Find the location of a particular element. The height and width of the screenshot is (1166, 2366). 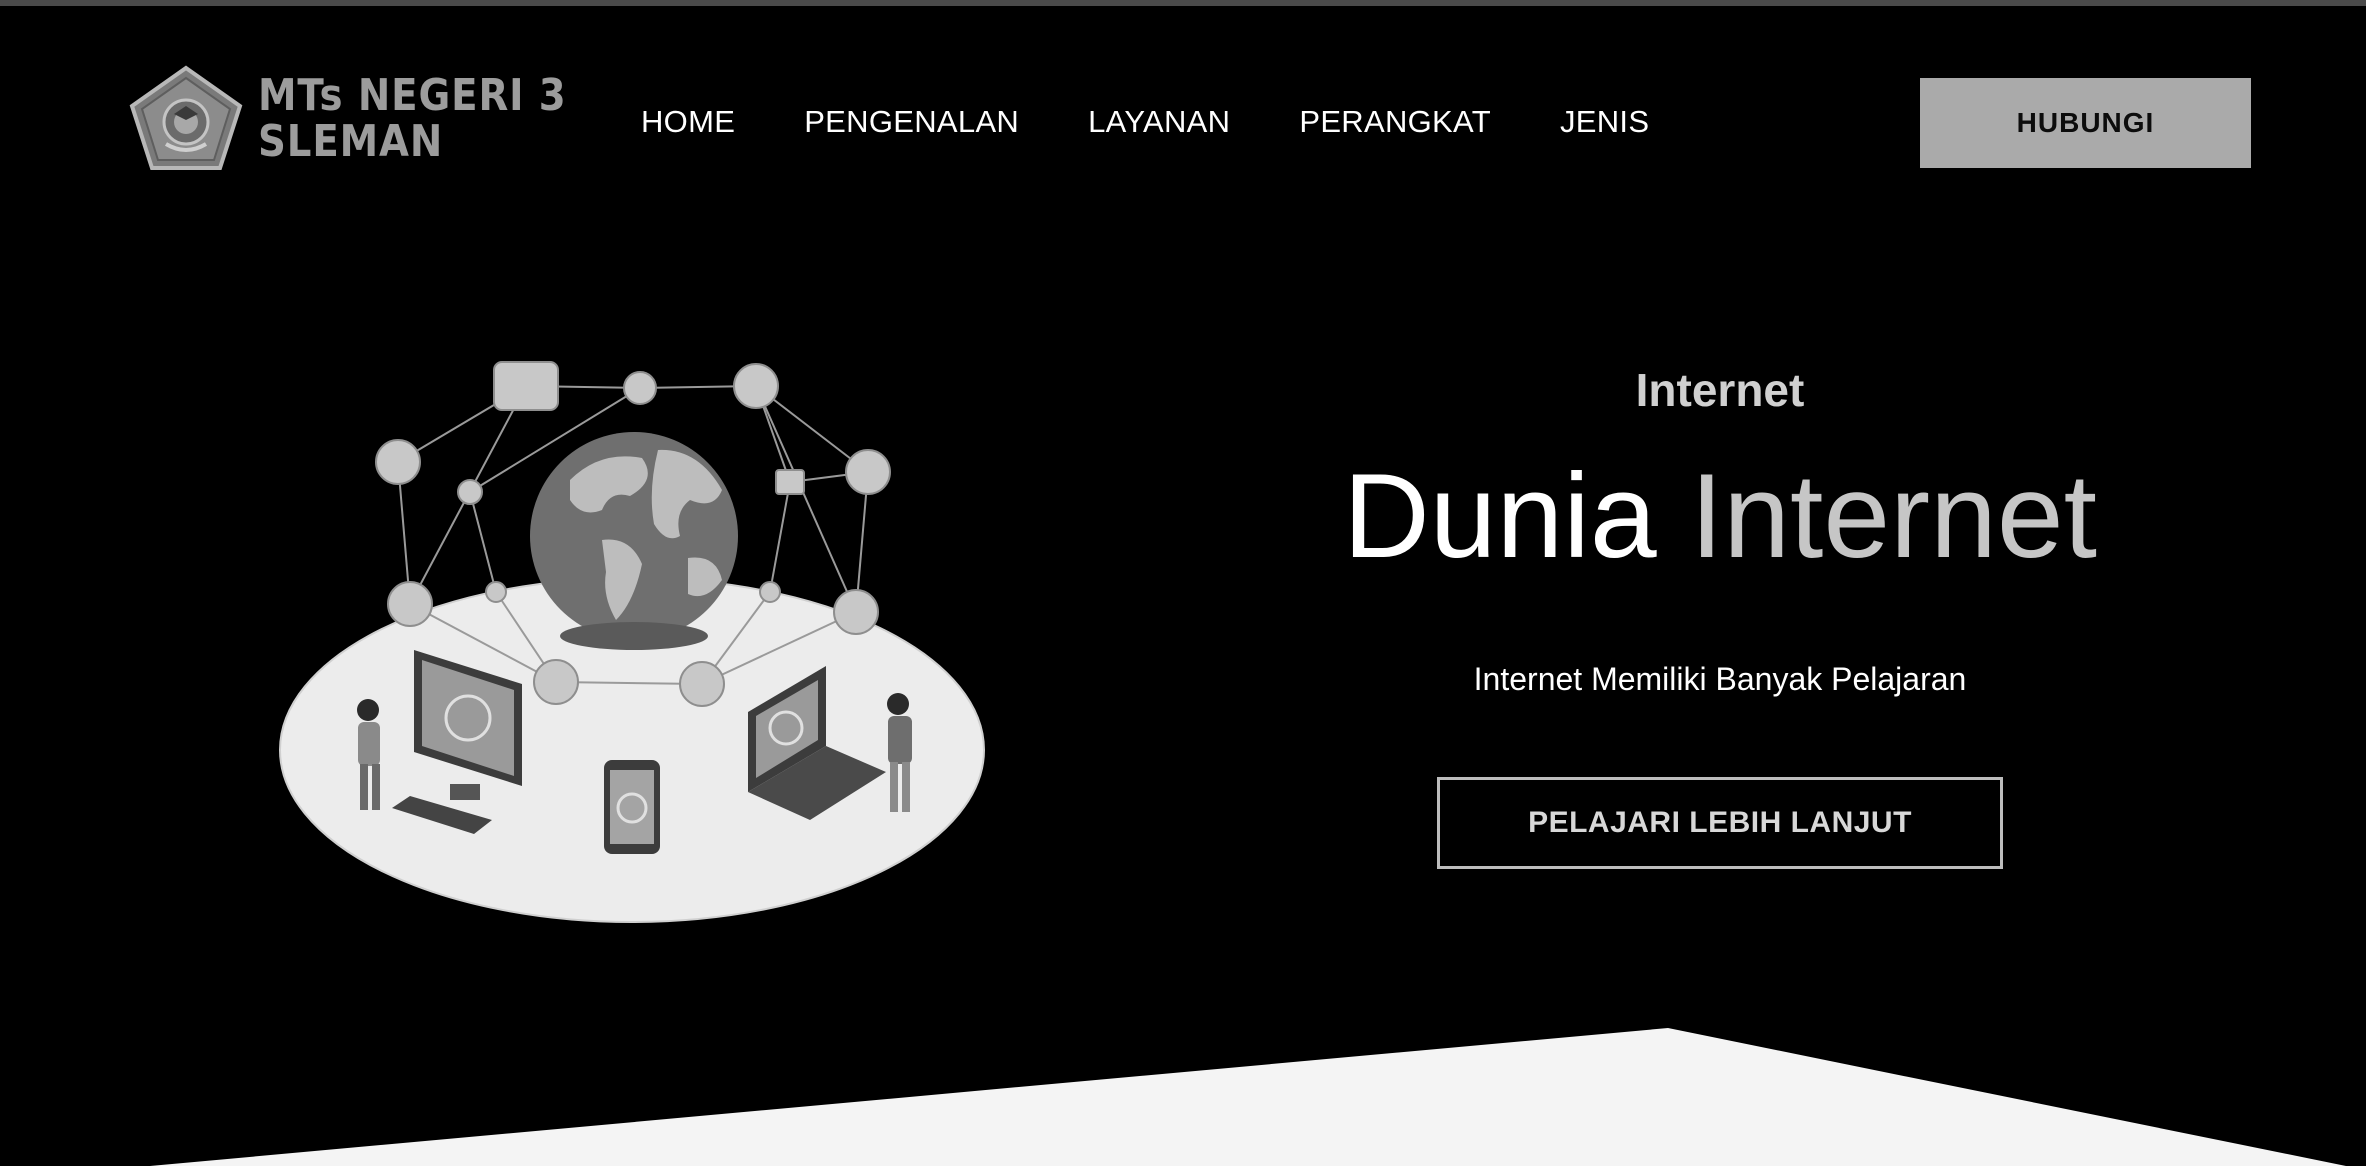

hero-headline: Dunia Internet is located at coordinates (1720, 516).